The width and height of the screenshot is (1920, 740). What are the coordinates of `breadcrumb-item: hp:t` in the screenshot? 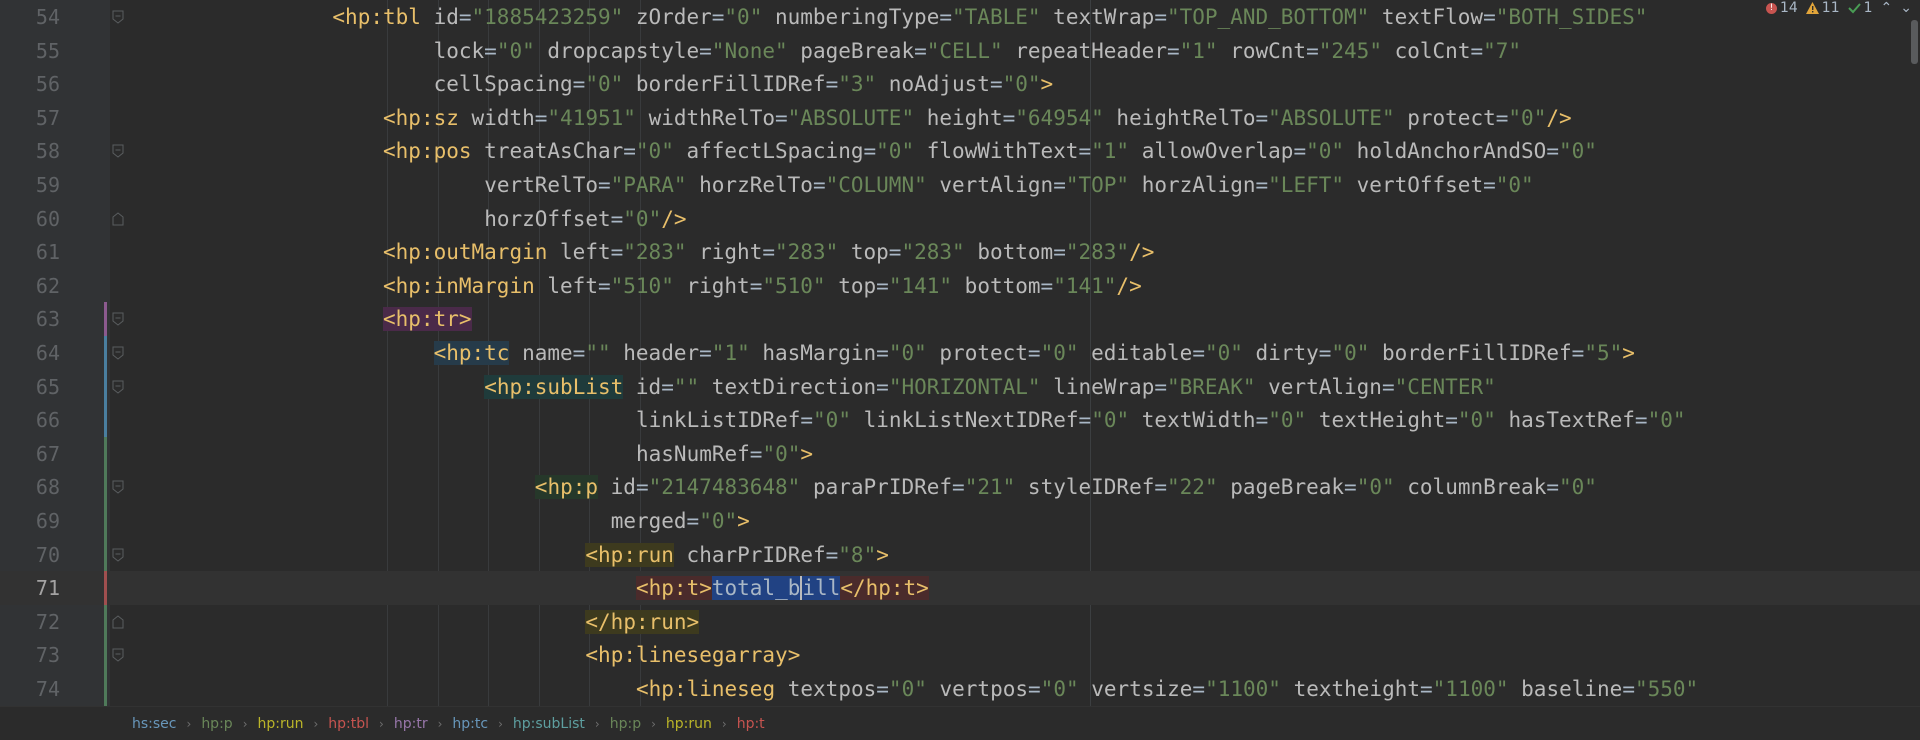 It's located at (751, 724).